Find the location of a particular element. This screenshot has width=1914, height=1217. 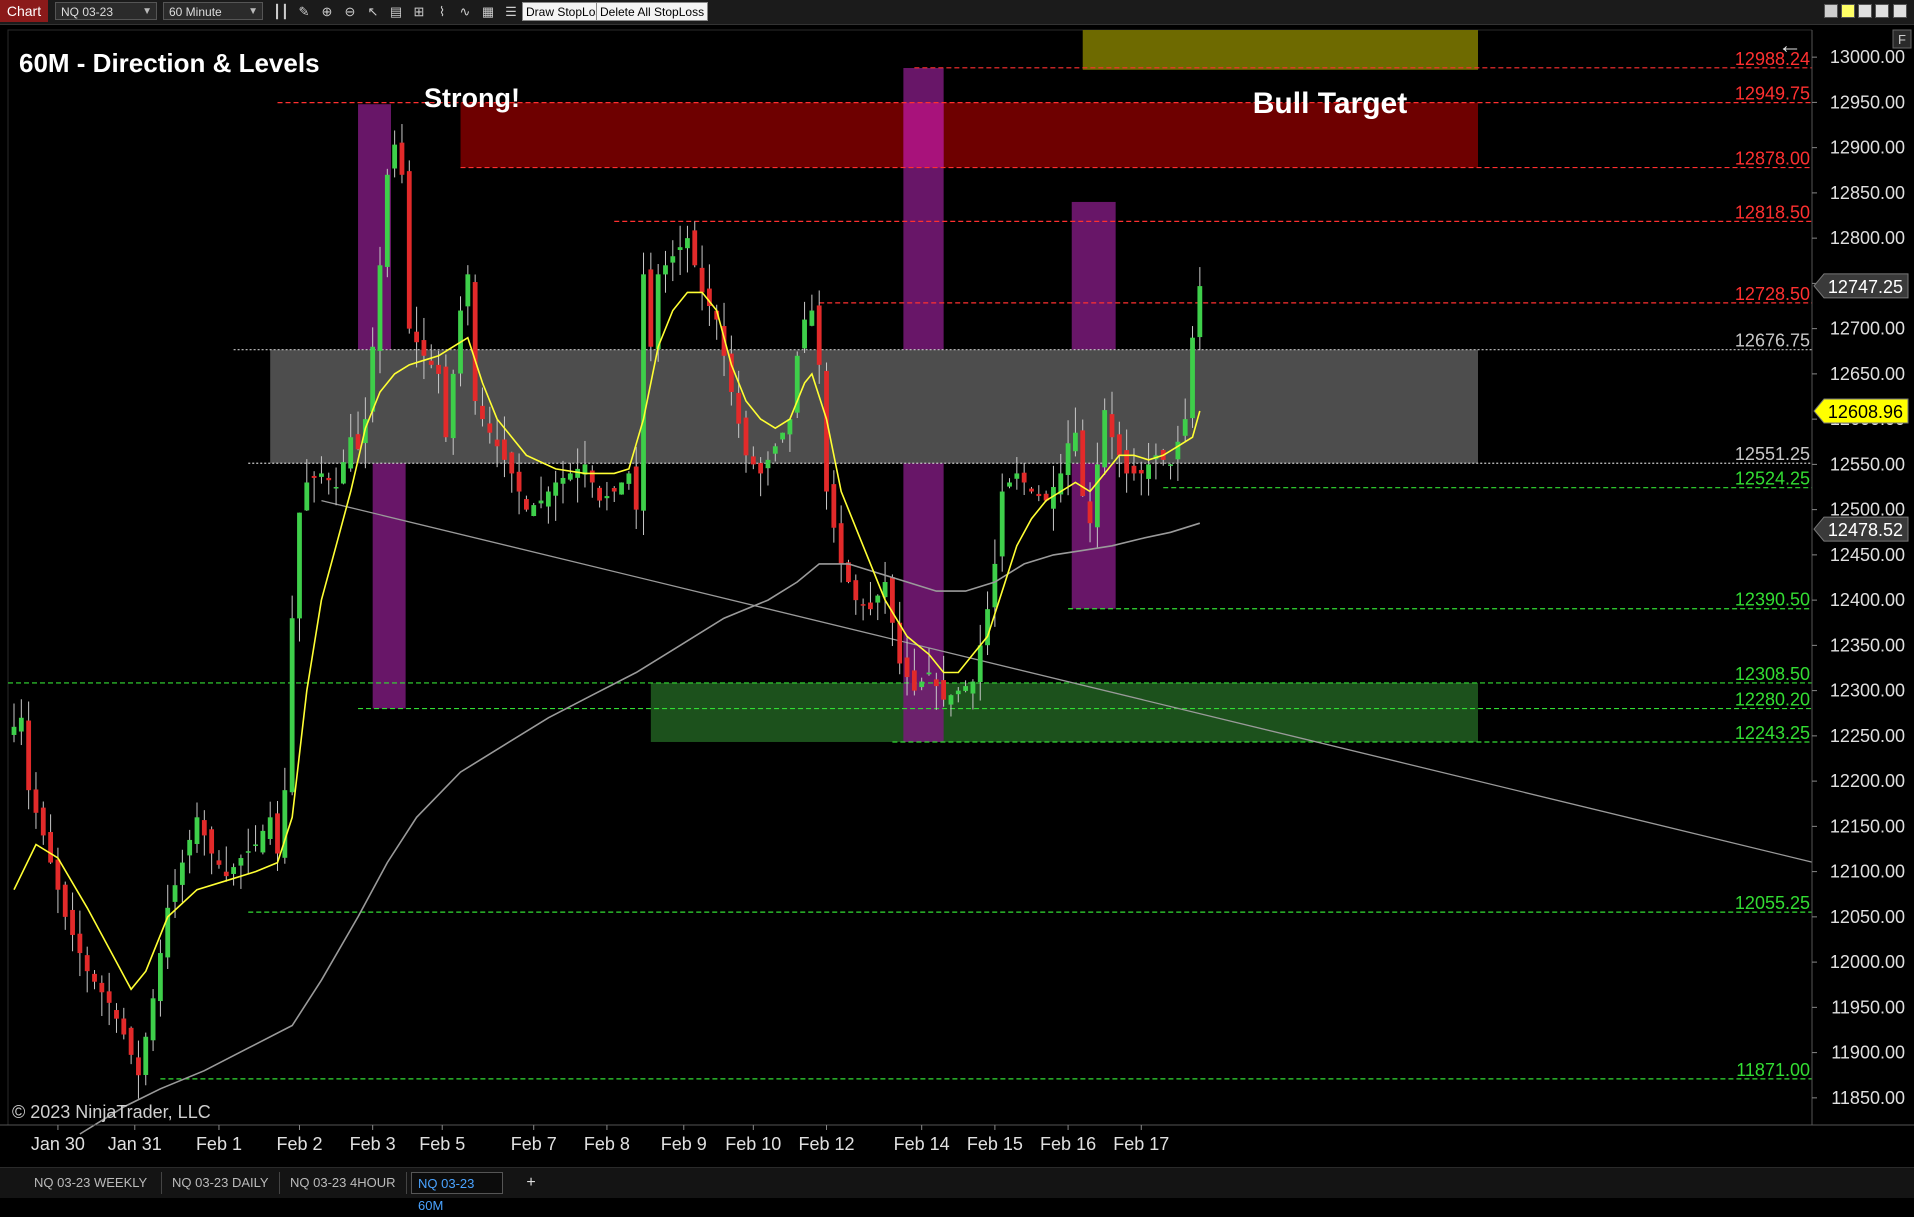

interval-value: 60 Minute is located at coordinates (195, 12).